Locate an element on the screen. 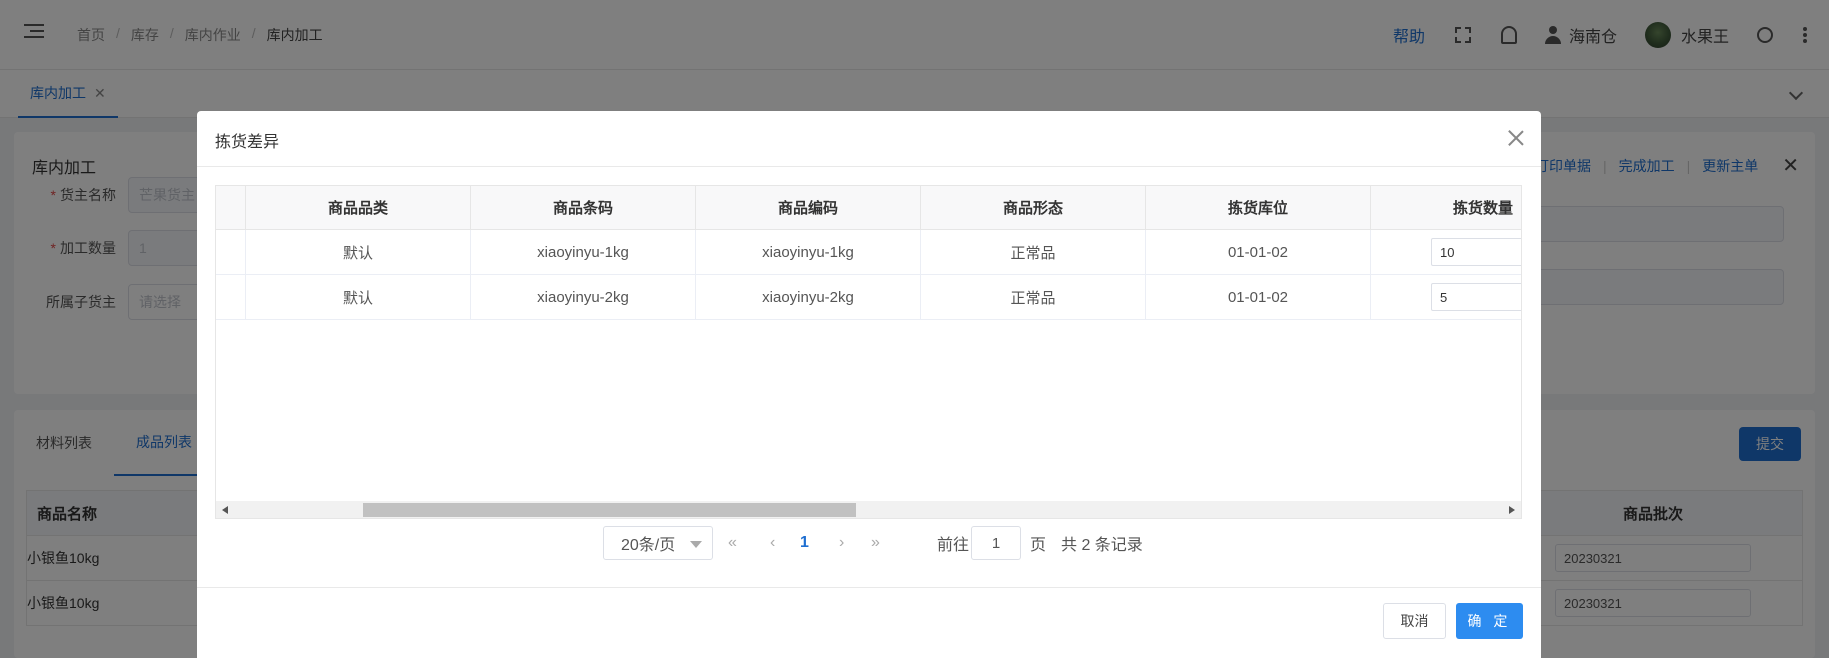 This screenshot has height=658, width=1829. page-size-select: 20条/页 is located at coordinates (658, 543).